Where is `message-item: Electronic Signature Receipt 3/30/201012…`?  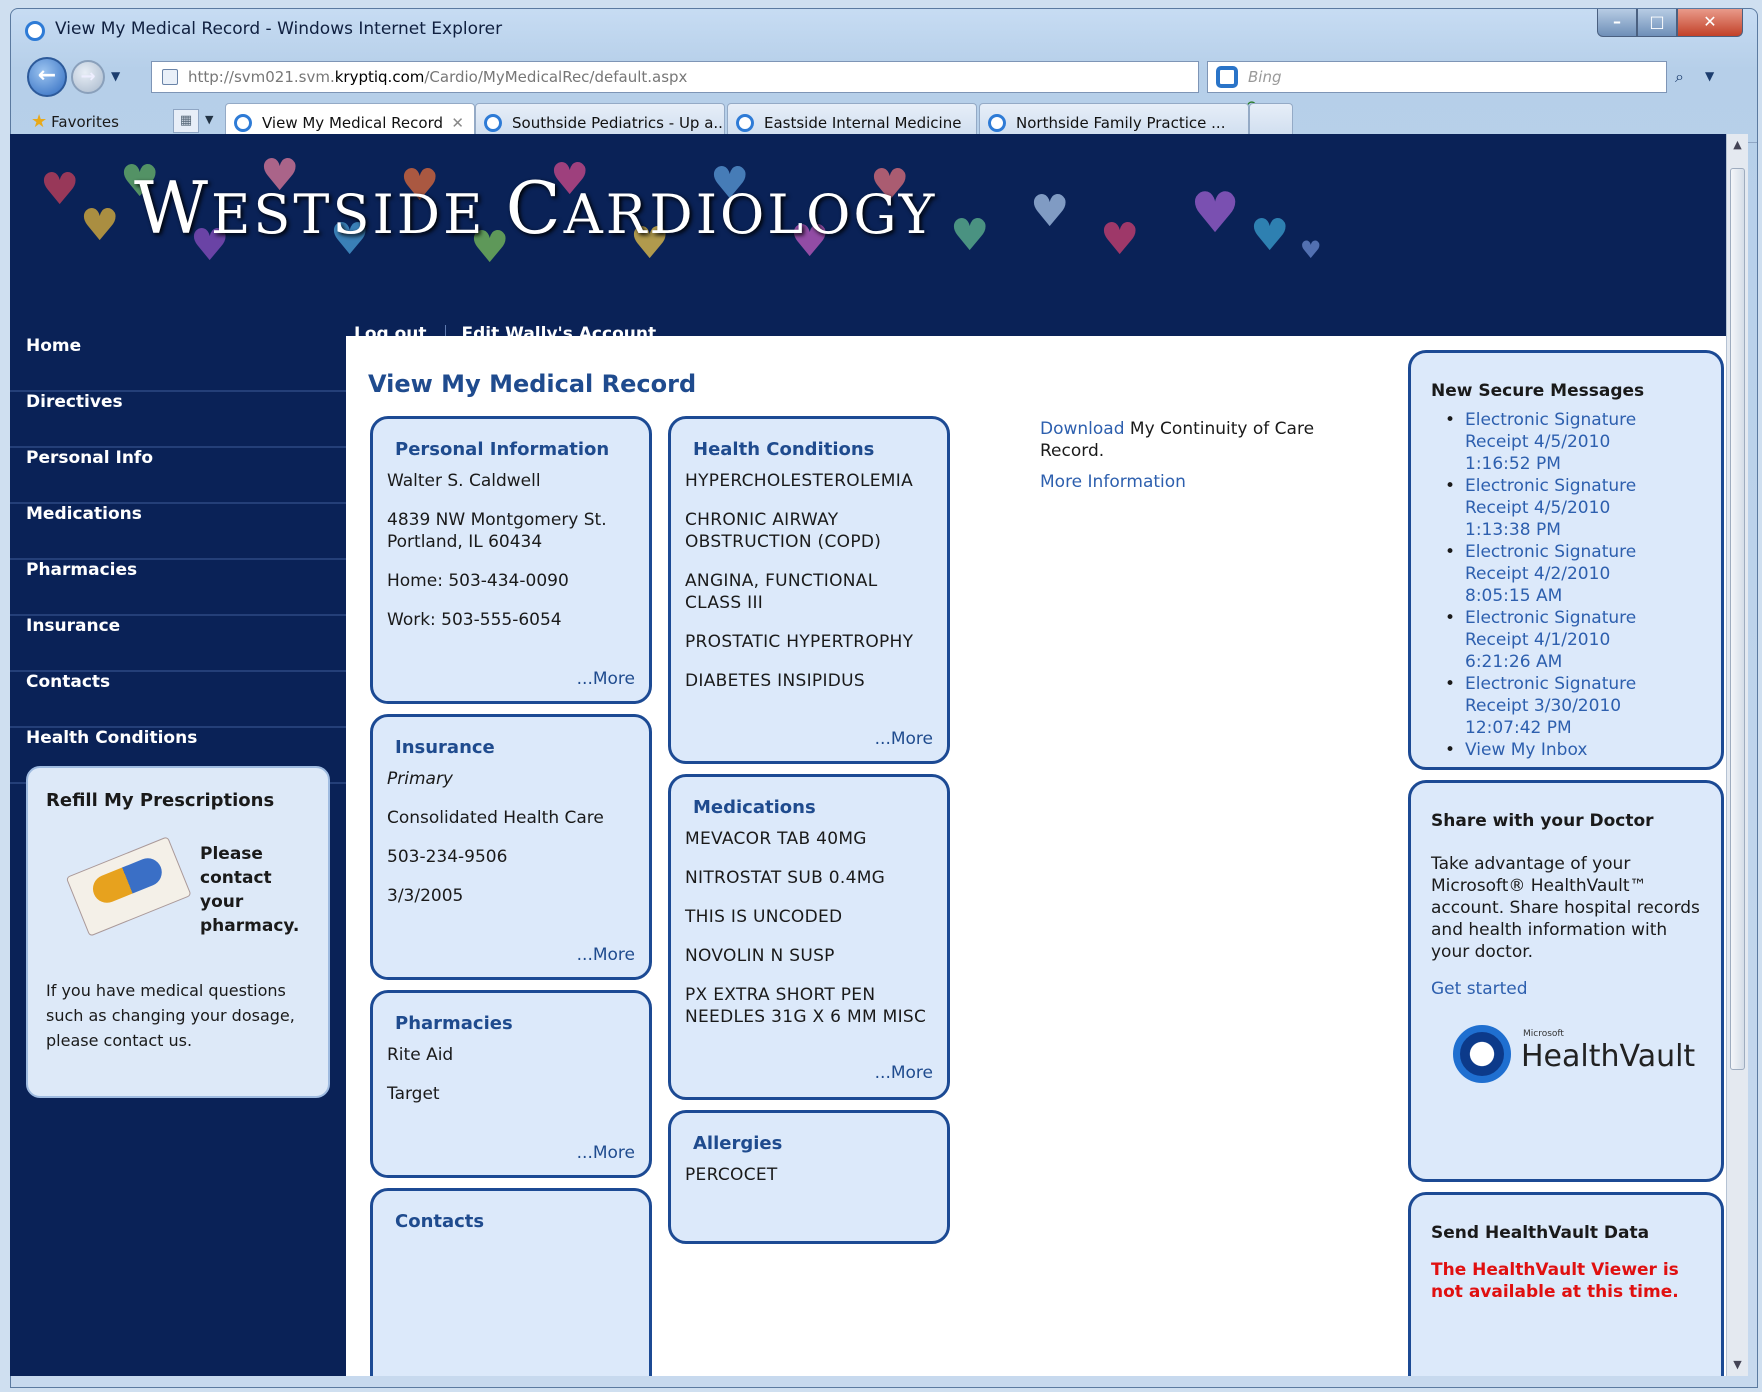 message-item: Electronic Signature Receipt 3/30/201012… is located at coordinates (1566, 706).